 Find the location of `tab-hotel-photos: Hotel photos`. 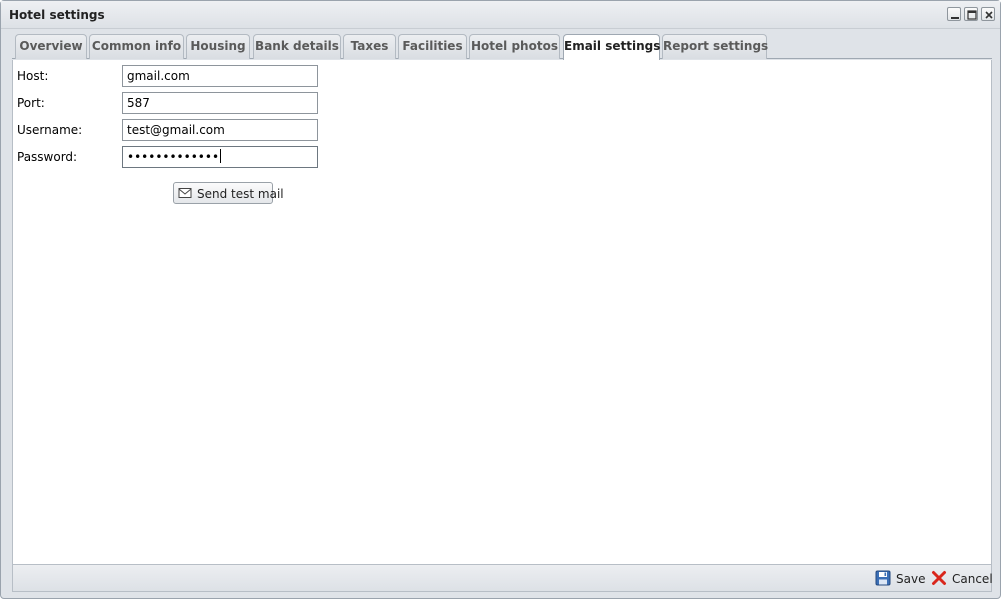

tab-hotel-photos: Hotel photos is located at coordinates (514, 46).